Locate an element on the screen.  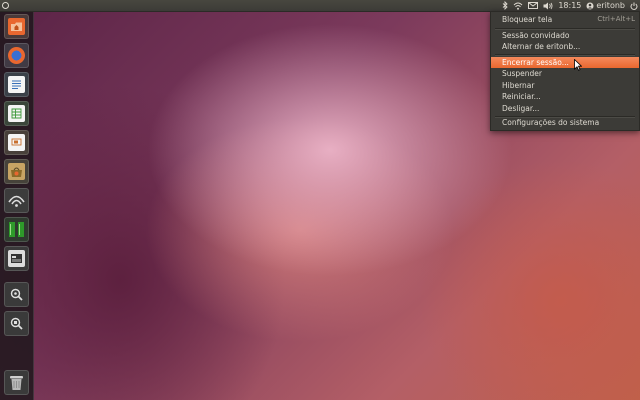
menu-item-suspend: Suspender is located at coordinates (565, 73).